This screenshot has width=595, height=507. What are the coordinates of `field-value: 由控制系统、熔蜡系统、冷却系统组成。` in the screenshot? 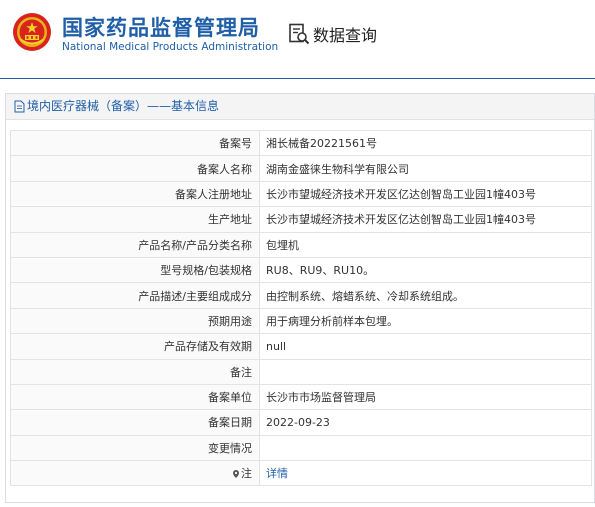 It's located at (425, 295).